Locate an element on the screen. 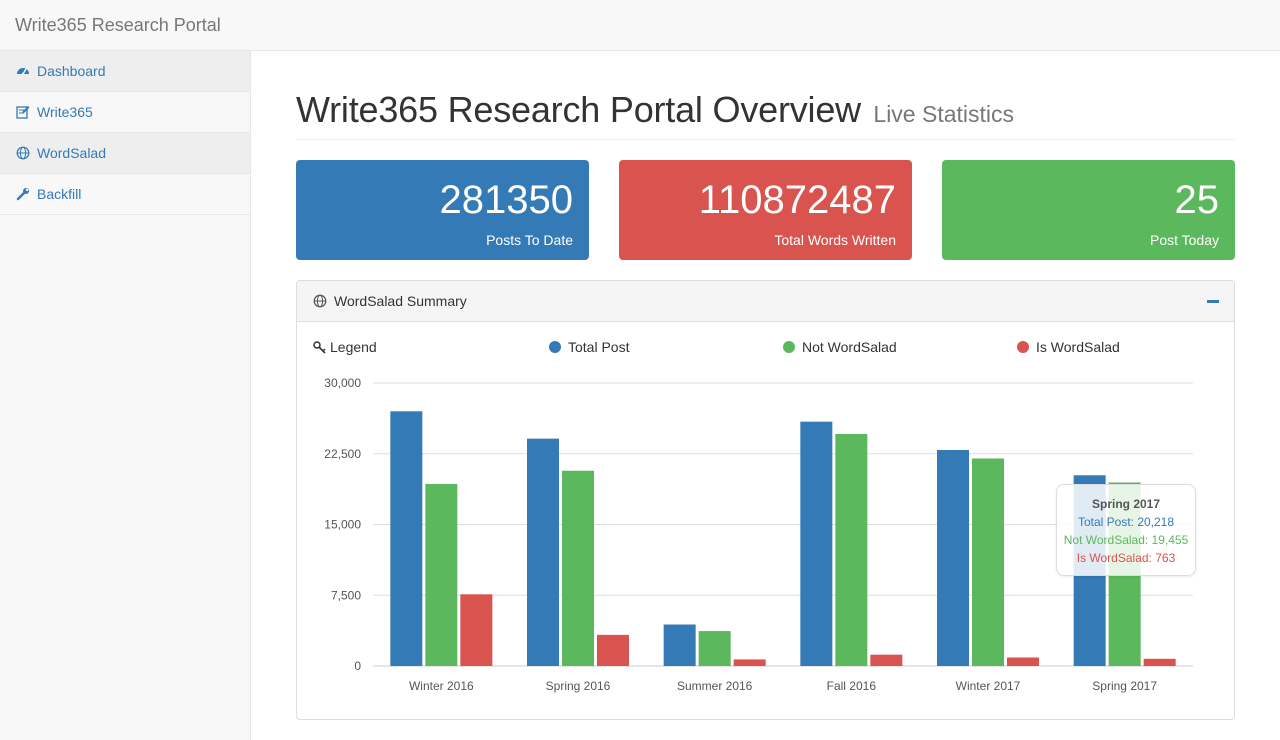 This screenshot has width=1280, height=740. legend-item-not-wordsalad: Not WordSalad is located at coordinates (840, 347).